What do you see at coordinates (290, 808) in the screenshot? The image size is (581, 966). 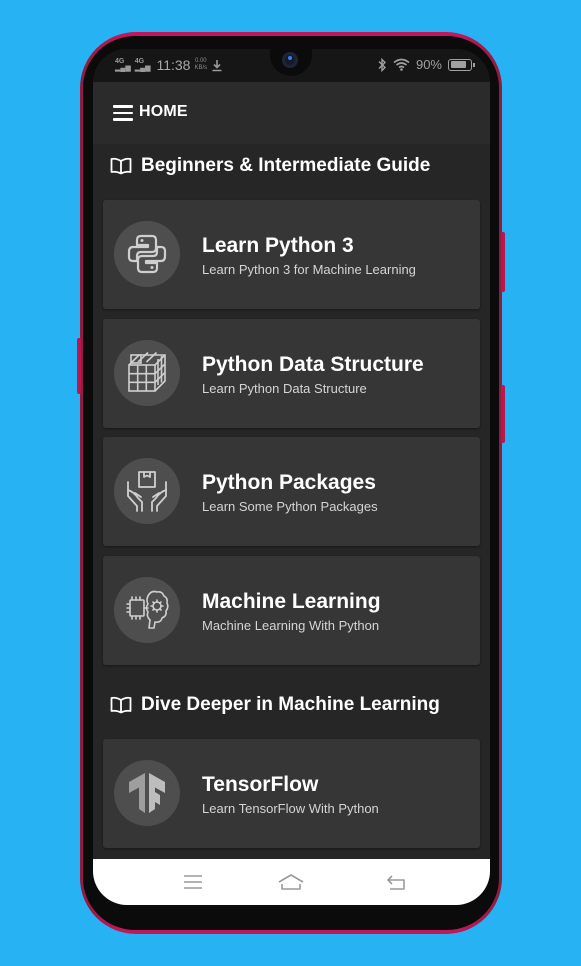 I see `card-subtitle: Learn TensorFlow With Python` at bounding box center [290, 808].